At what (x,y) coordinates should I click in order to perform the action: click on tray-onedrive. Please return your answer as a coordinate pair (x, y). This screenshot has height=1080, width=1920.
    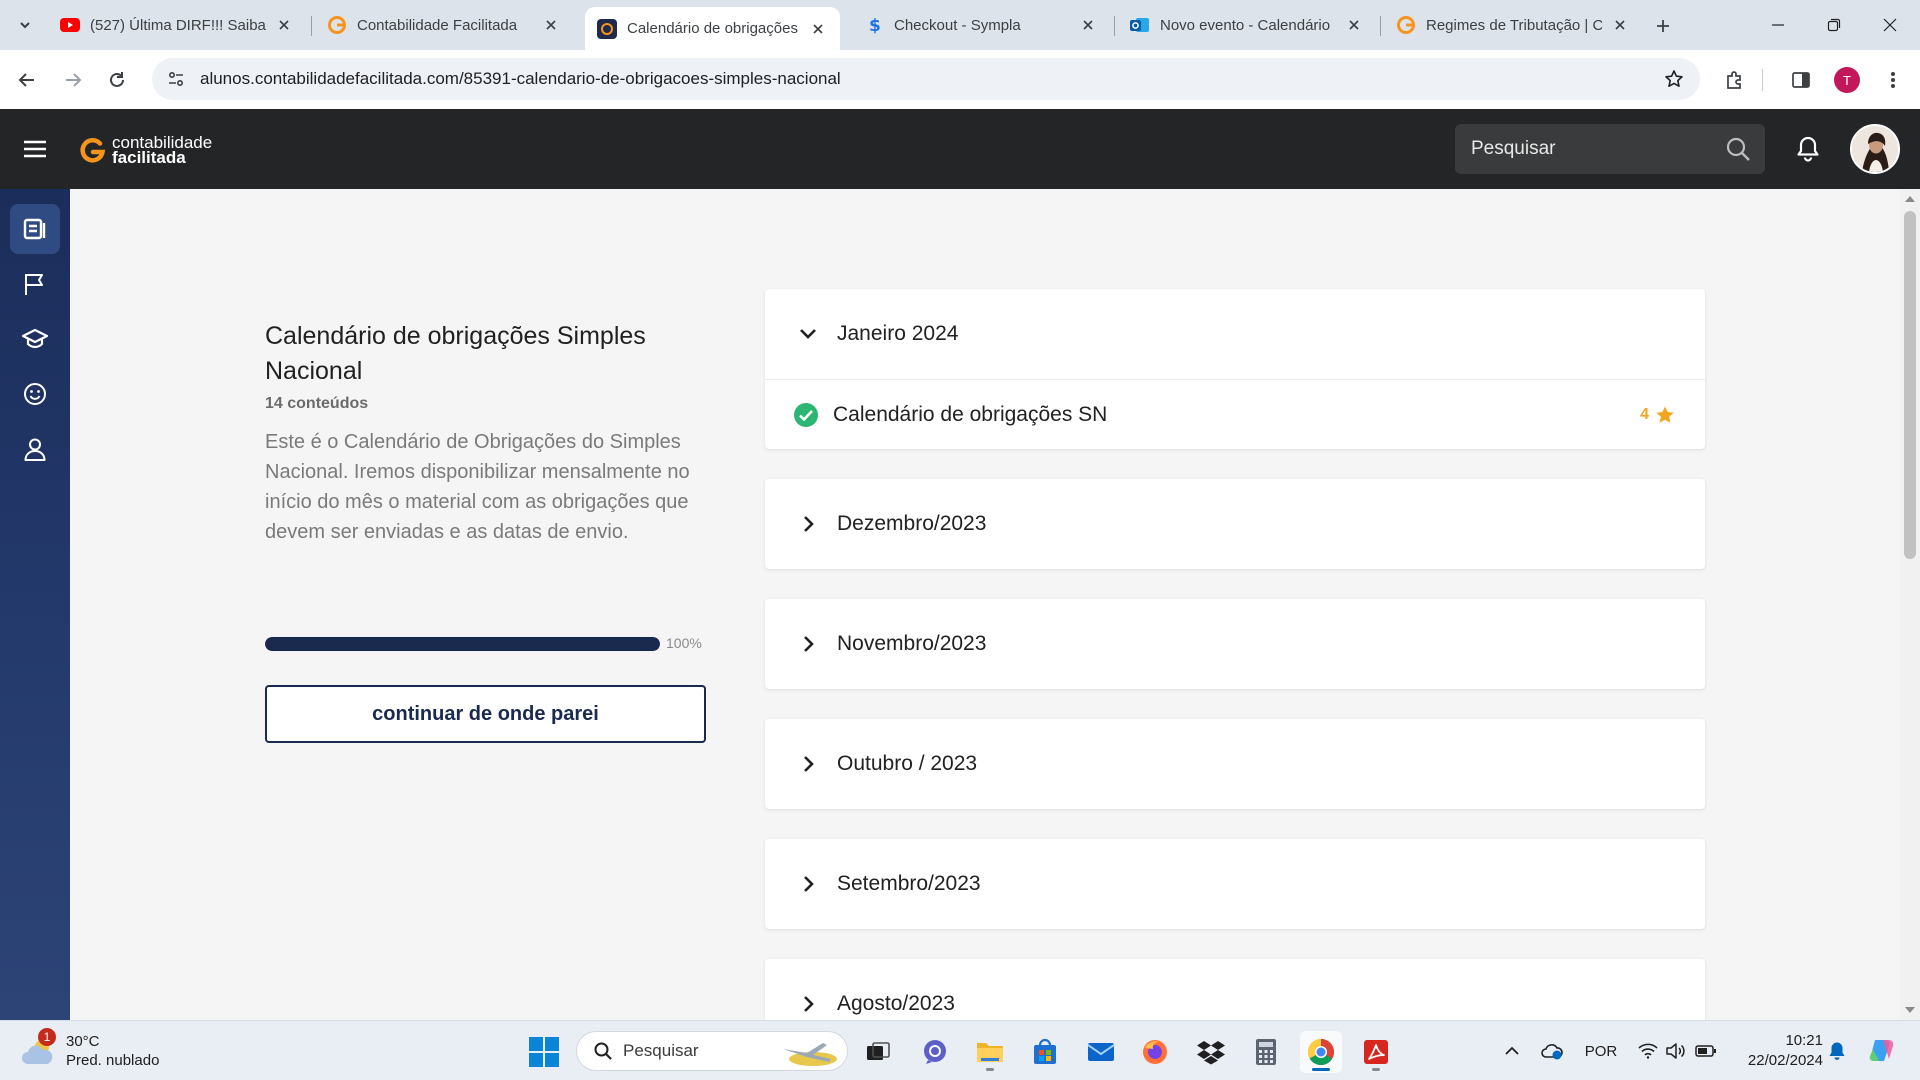
    Looking at the image, I should click on (1552, 1051).